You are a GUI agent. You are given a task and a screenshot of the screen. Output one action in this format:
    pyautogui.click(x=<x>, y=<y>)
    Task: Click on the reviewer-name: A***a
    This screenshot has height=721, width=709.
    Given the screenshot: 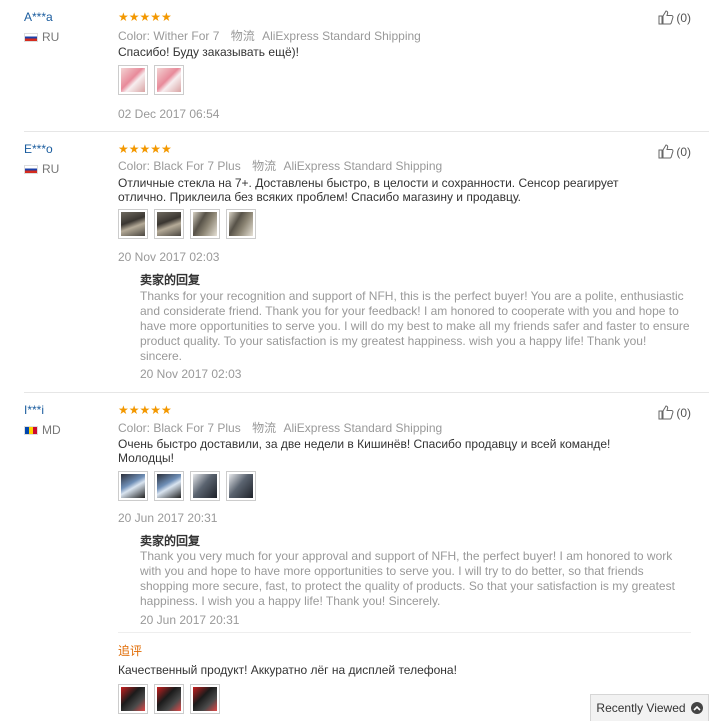 What is the action you would take?
    pyautogui.click(x=38, y=17)
    